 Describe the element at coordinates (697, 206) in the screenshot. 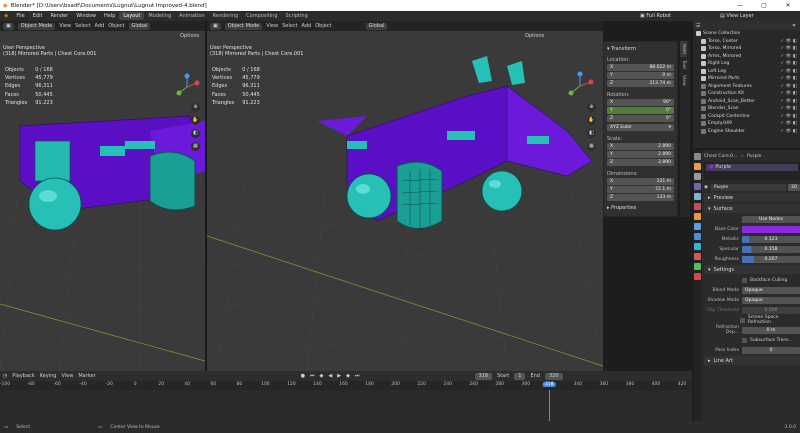

I see `world-tab-icon` at that location.